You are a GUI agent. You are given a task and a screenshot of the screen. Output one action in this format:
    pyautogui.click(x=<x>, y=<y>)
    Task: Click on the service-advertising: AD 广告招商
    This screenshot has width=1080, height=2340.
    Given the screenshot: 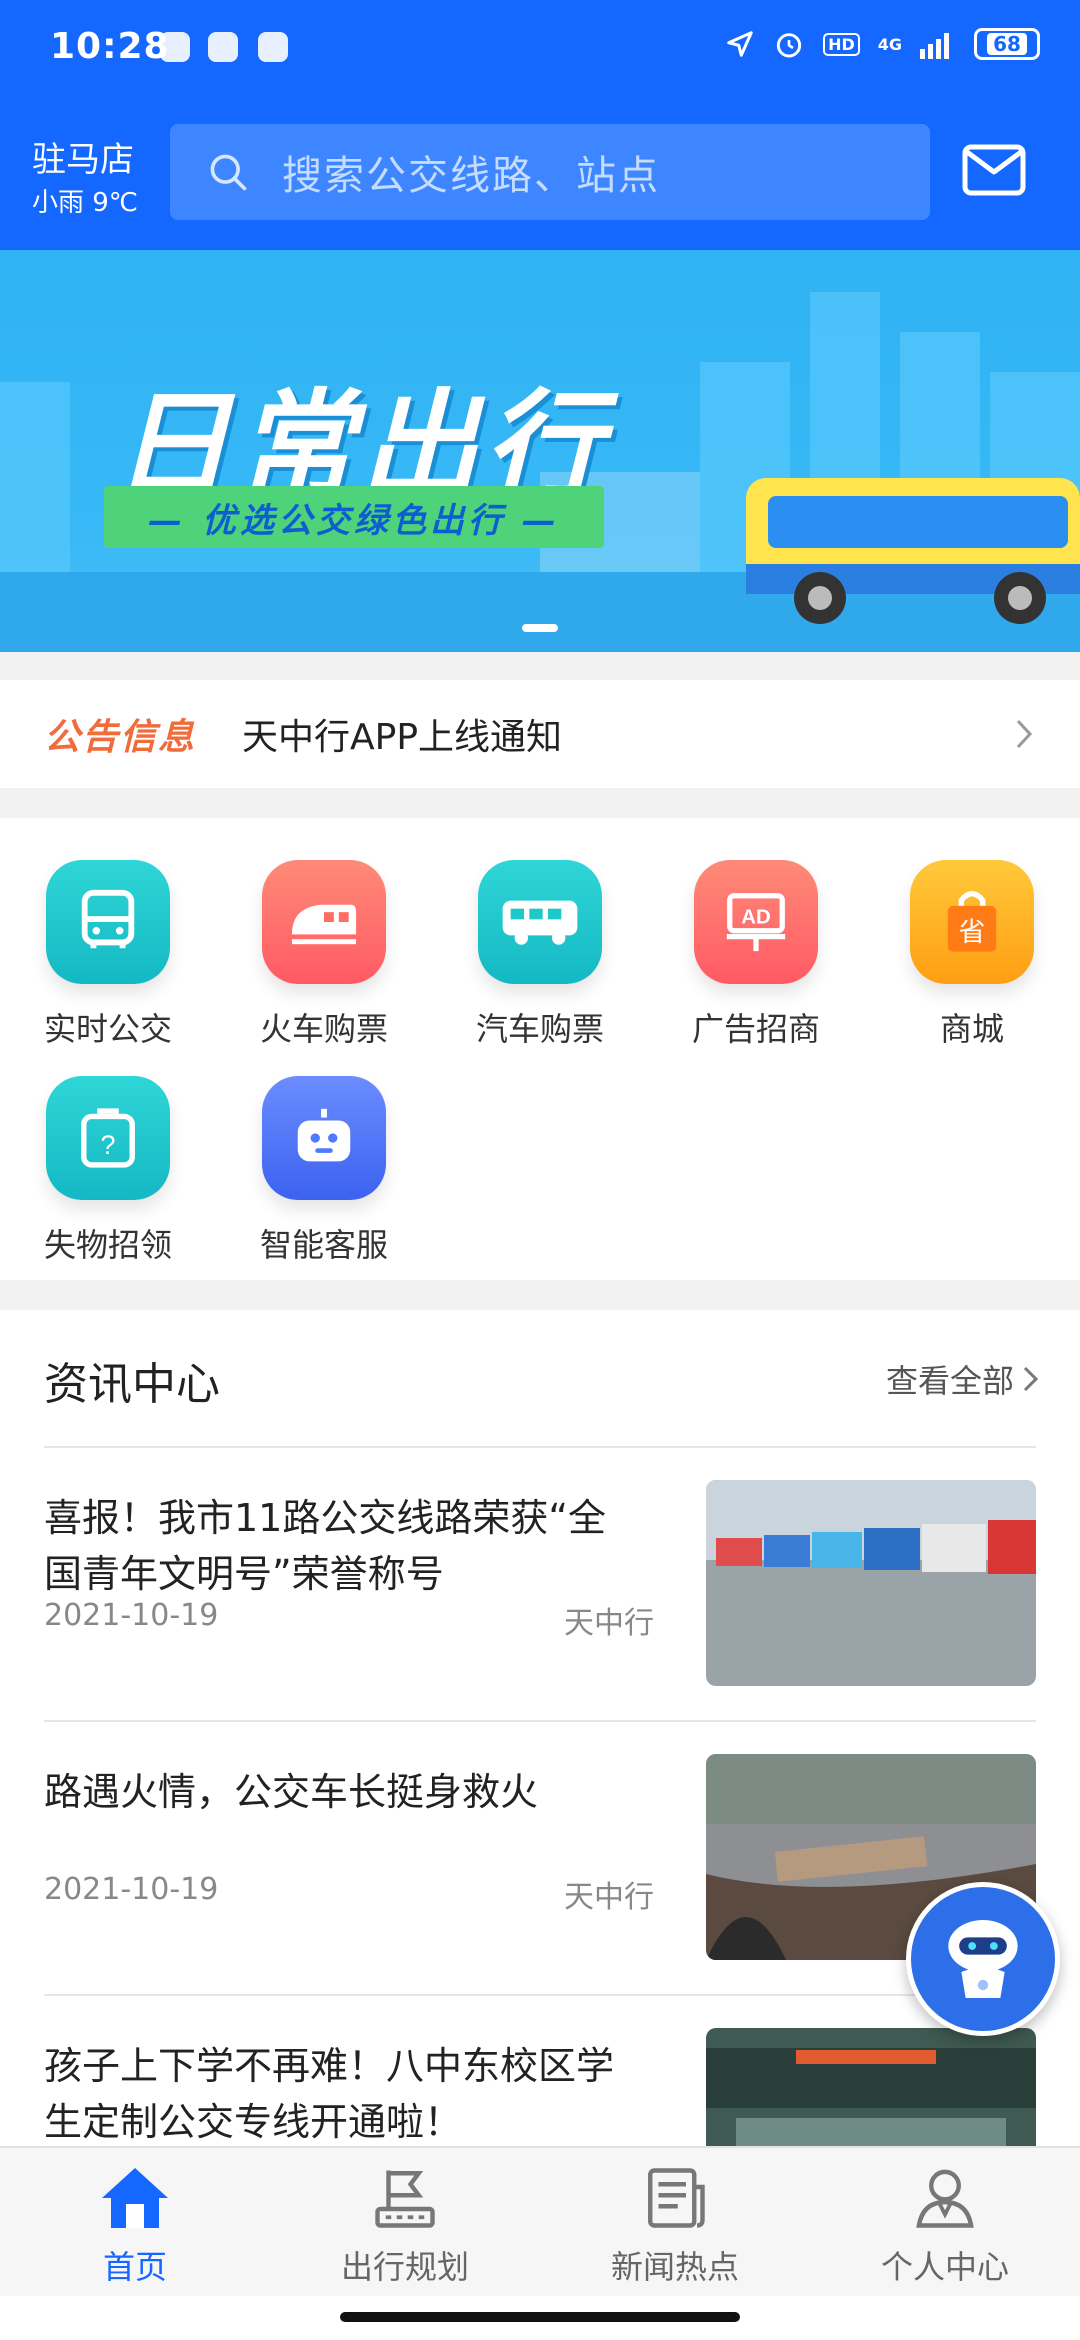 What is the action you would take?
    pyautogui.click(x=756, y=944)
    